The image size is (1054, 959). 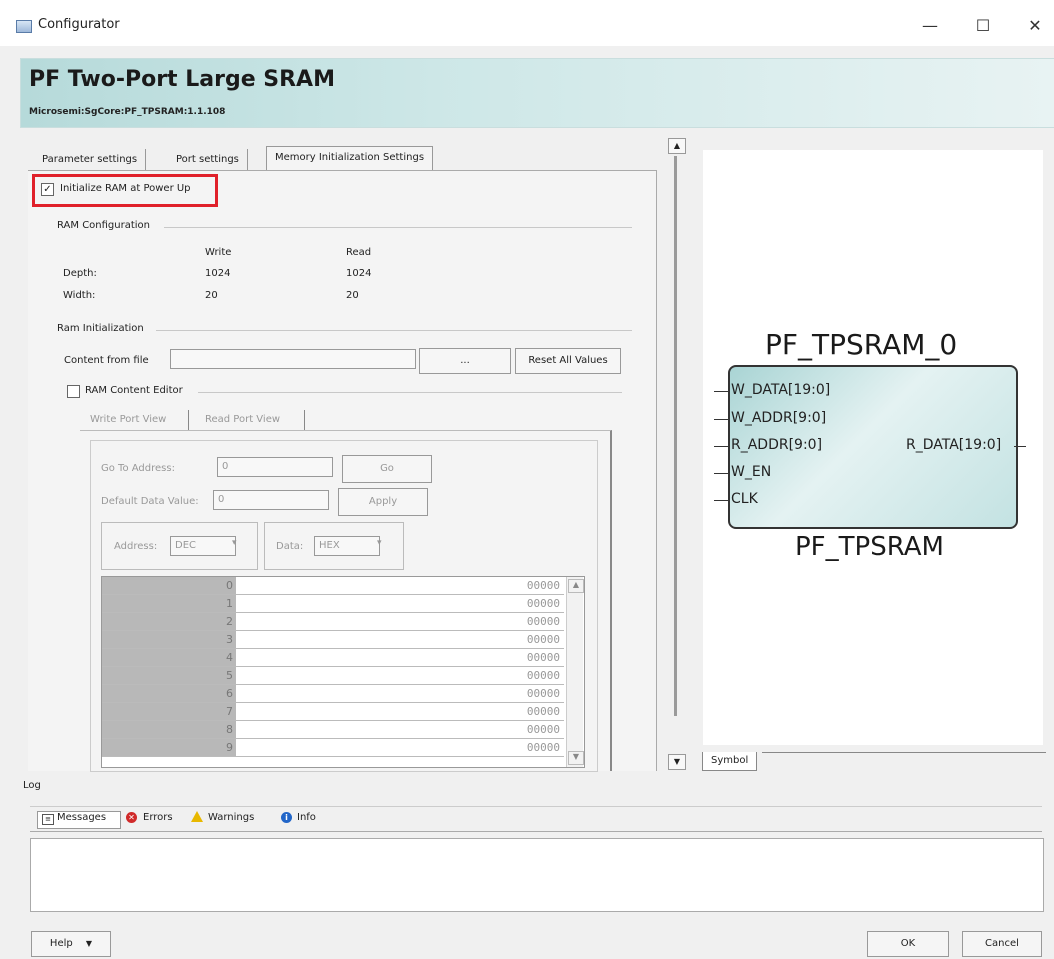 I want to click on table-row: 1 00000, so click(x=333, y=604).